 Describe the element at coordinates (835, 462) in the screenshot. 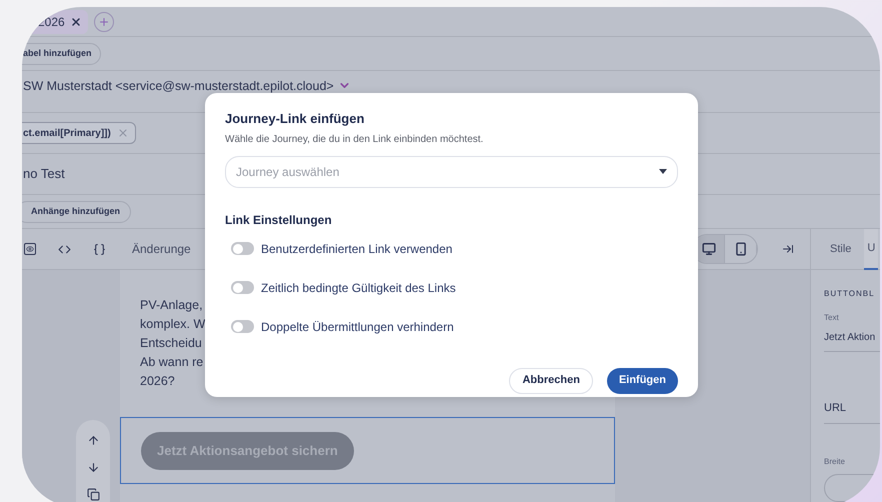

I see `field-label: Breite` at that location.